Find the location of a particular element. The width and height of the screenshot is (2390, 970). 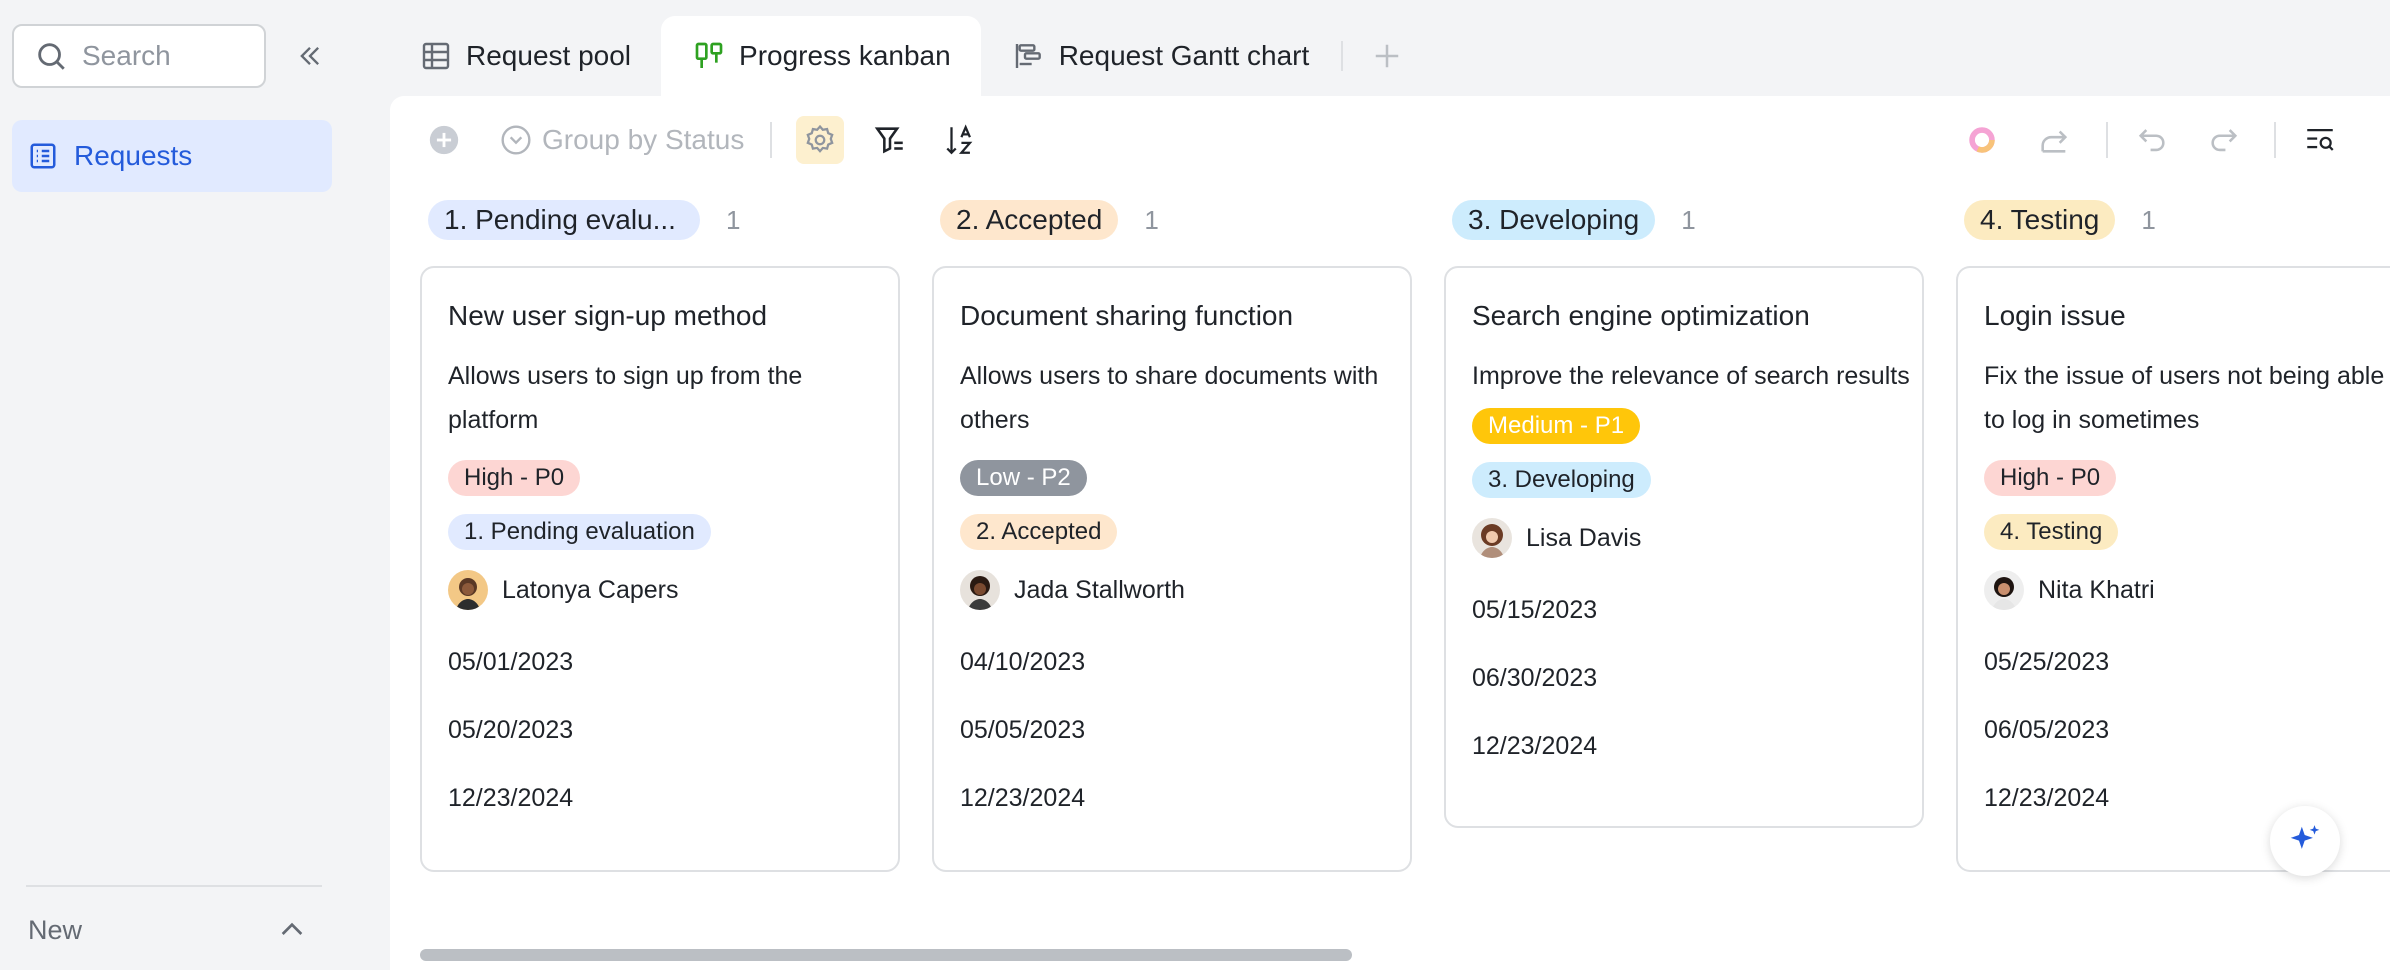

assignee: Lisa Davis is located at coordinates (1684, 538).